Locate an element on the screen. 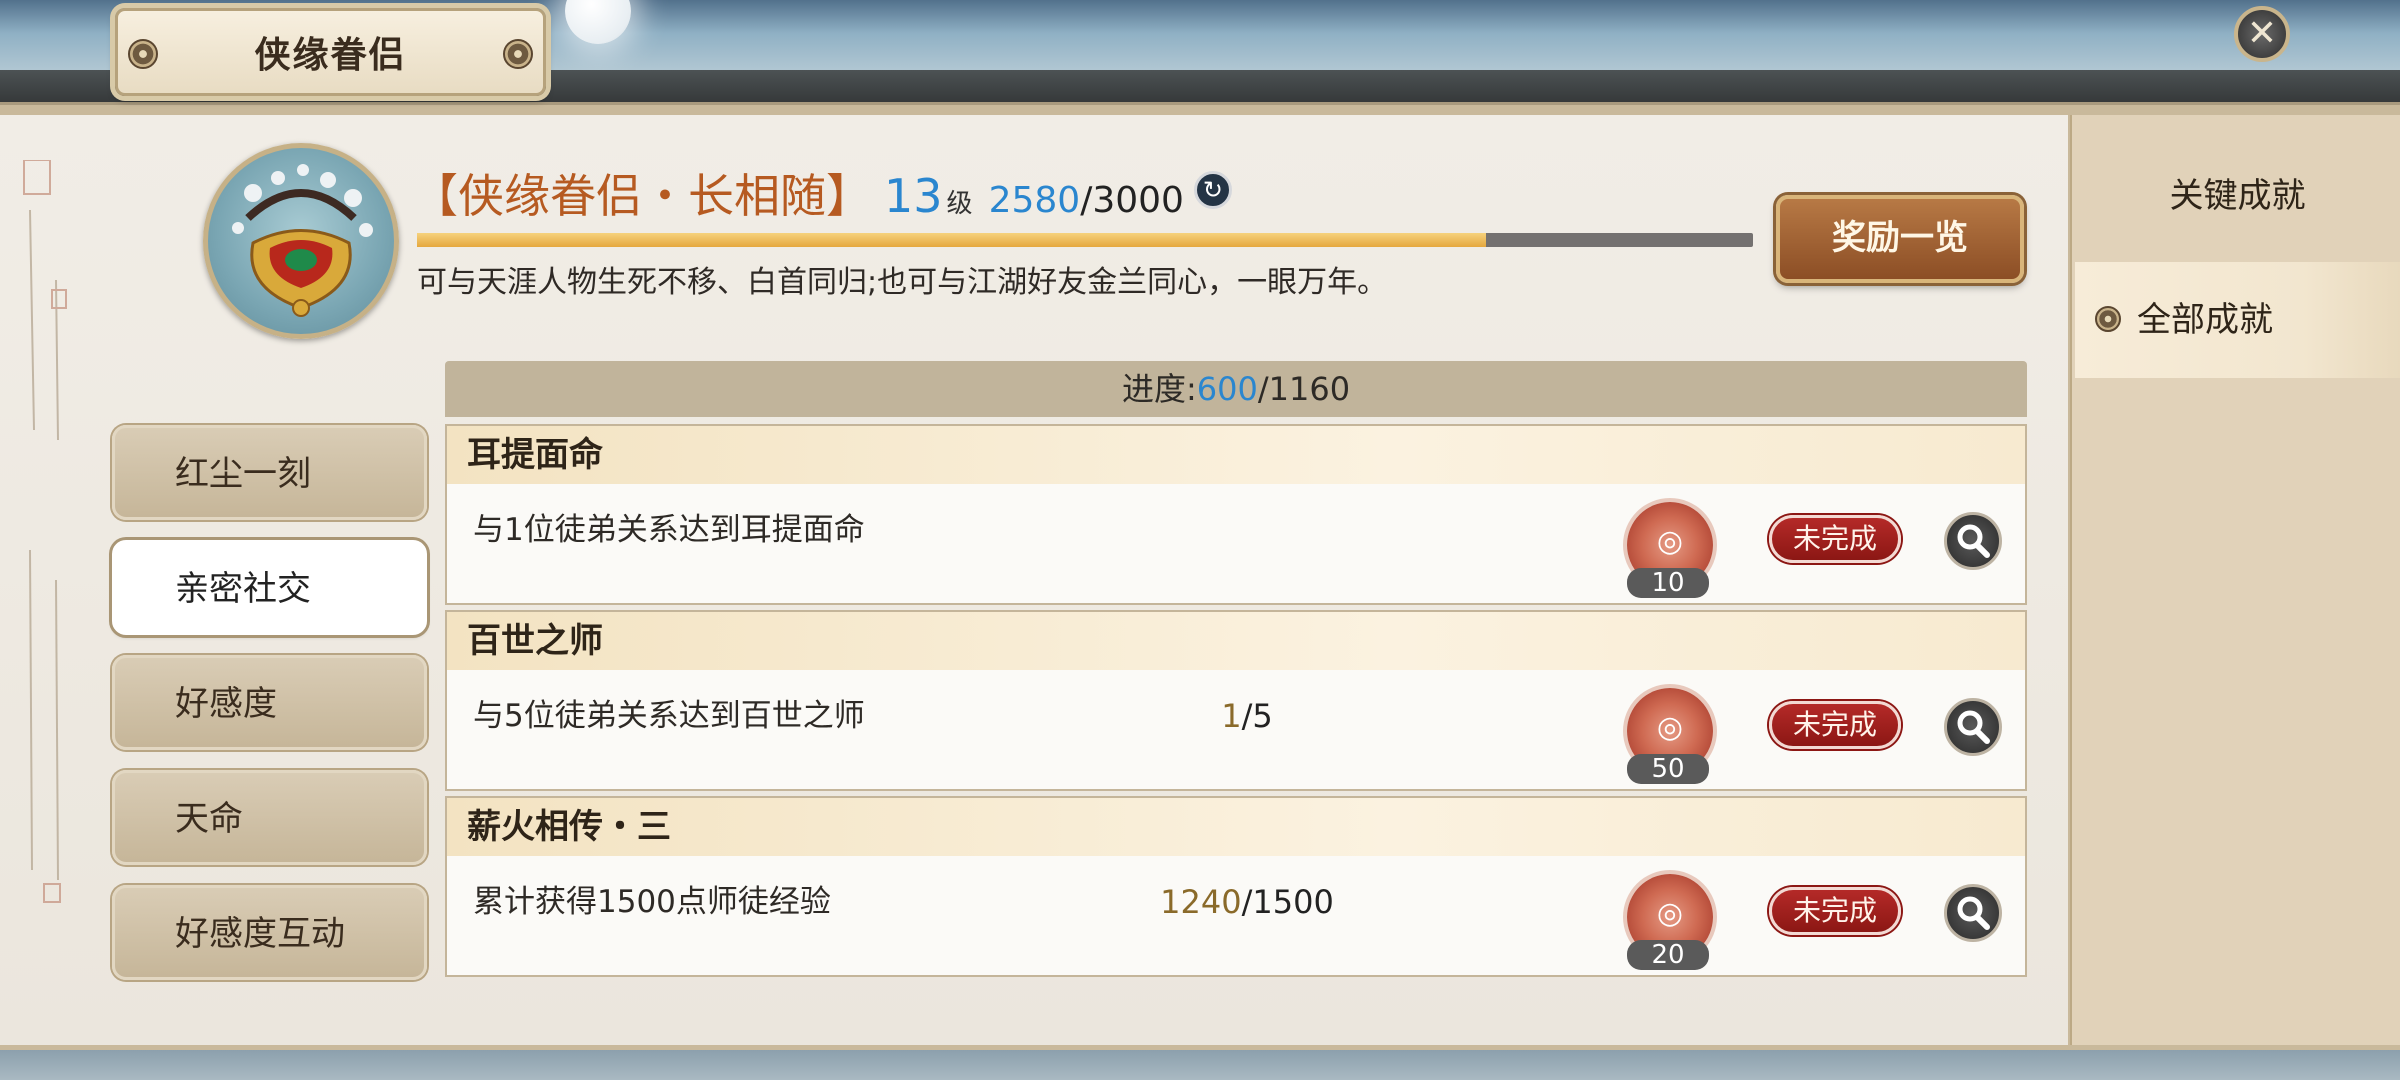 This screenshot has height=1080, width=2400. achievement-description: 与1位徒弟关系达到耳提面命 is located at coordinates (669, 530).